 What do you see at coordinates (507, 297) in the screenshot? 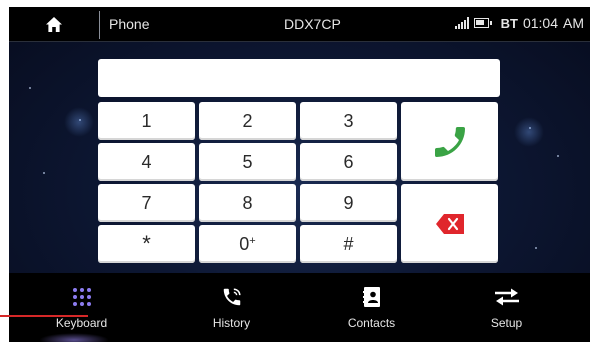
I see `swap-arrows-icon` at bounding box center [507, 297].